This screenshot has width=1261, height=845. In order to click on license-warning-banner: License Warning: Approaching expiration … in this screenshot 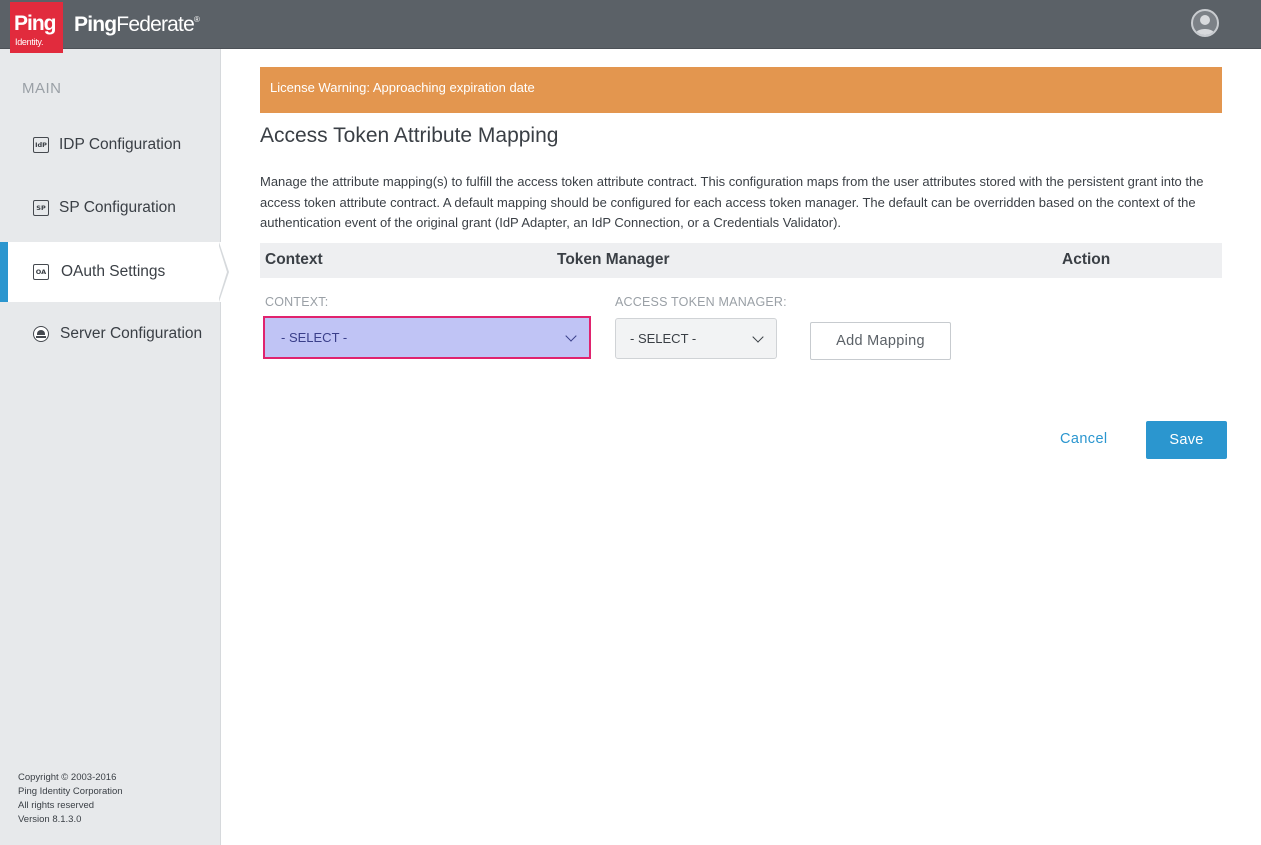, I will do `click(741, 90)`.